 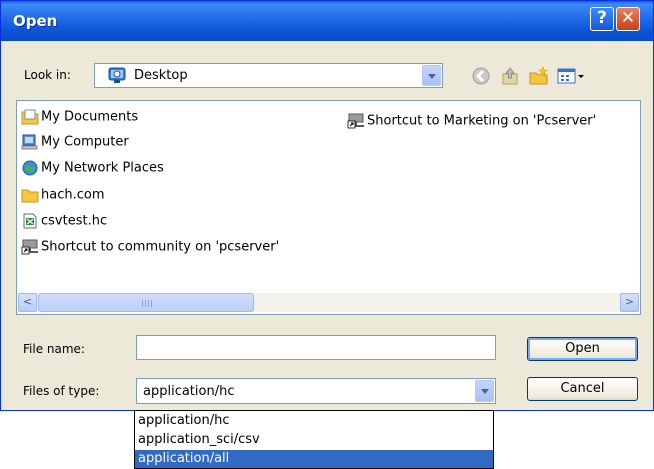 I want to click on look-in-value: Desktop, so click(x=161, y=75).